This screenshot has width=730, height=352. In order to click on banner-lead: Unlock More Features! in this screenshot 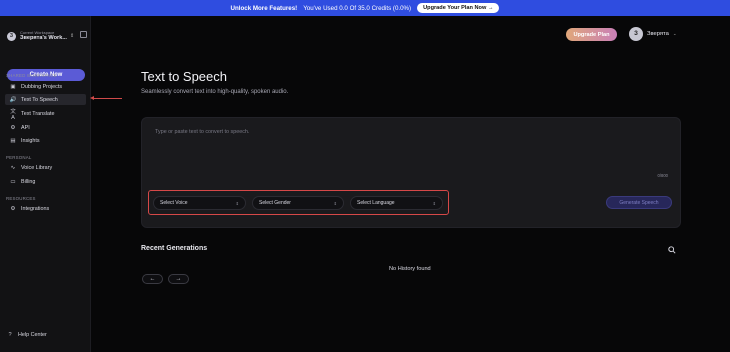, I will do `click(264, 8)`.